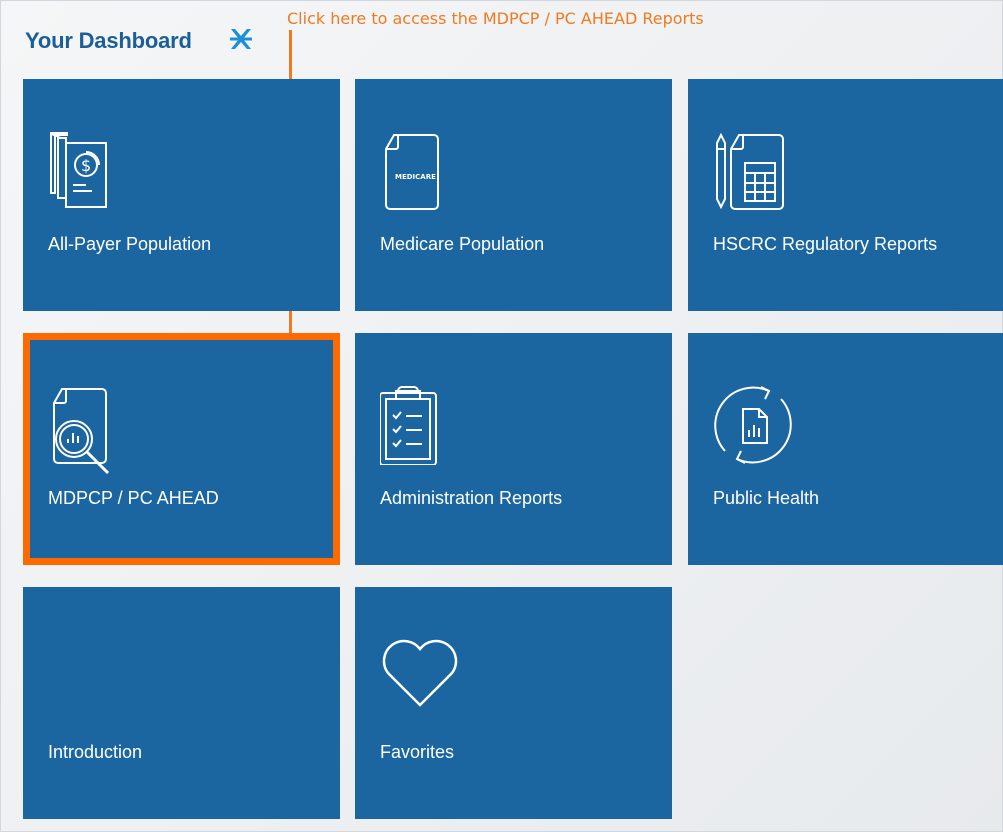 The image size is (1003, 832). Describe the element at coordinates (93, 171) in the screenshot. I see `dollar-documents-icon: $` at that location.